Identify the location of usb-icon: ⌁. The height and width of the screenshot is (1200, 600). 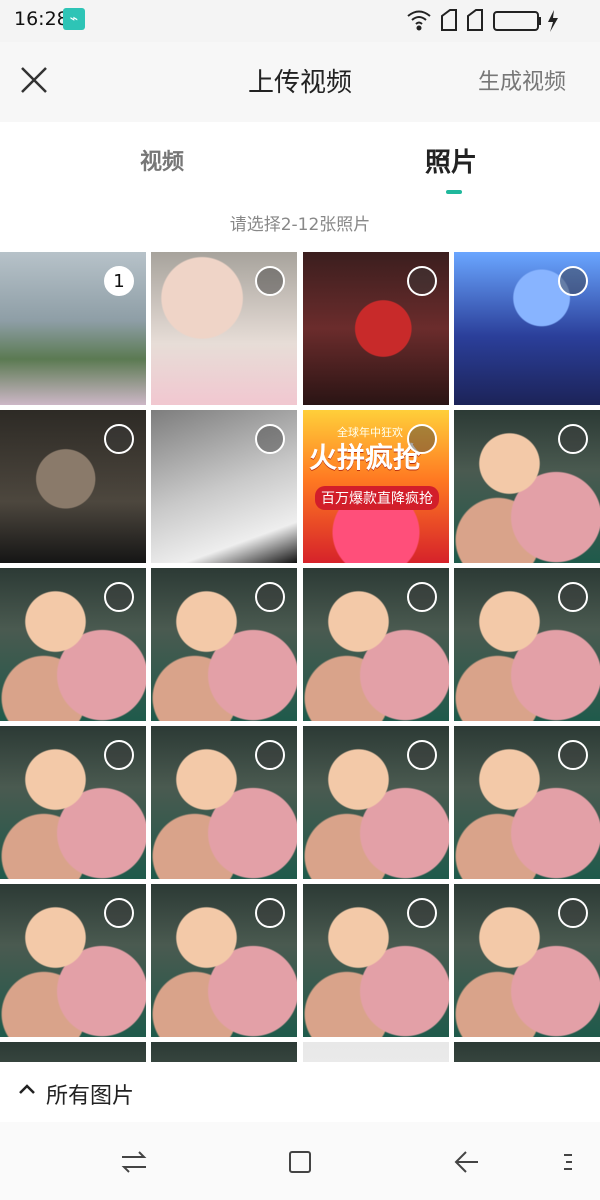
(74, 19).